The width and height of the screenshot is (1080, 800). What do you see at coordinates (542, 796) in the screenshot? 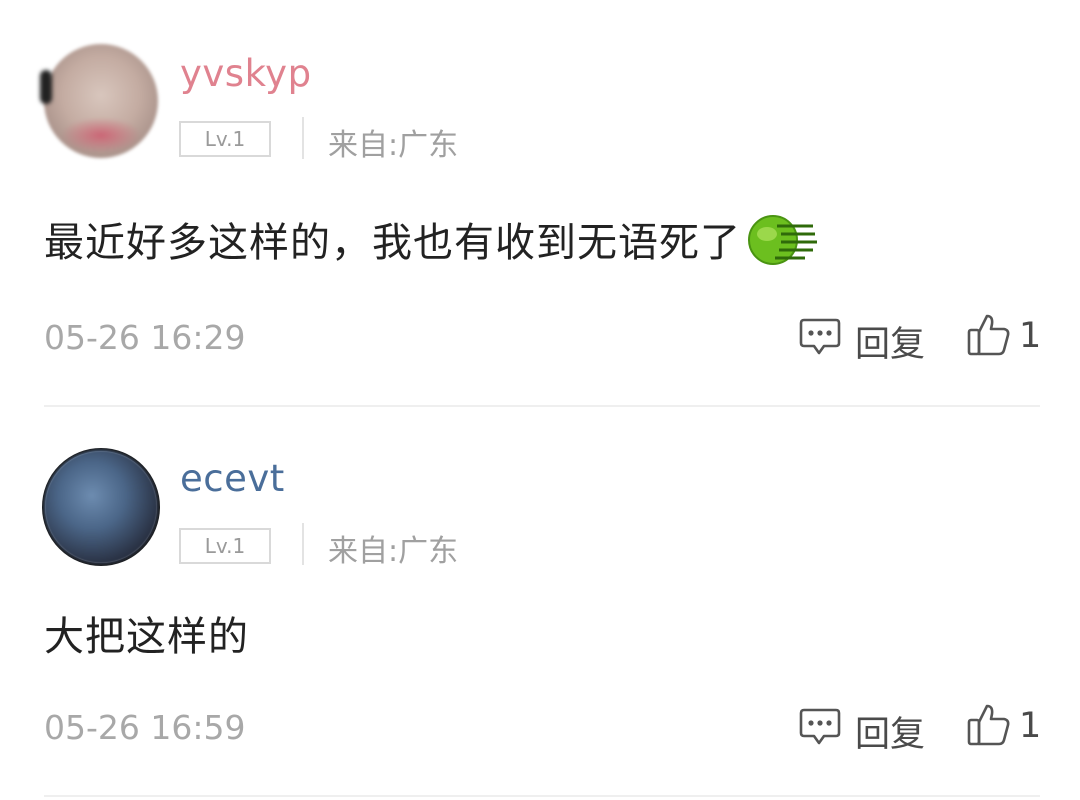
I see `comment-separator` at bounding box center [542, 796].